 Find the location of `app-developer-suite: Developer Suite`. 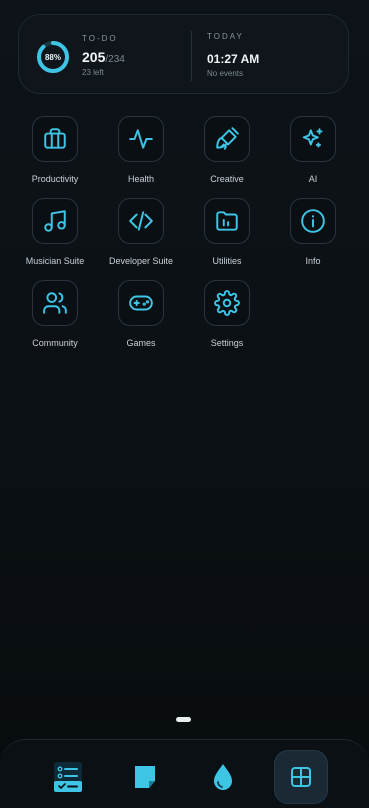

app-developer-suite: Developer Suite is located at coordinates (141, 232).